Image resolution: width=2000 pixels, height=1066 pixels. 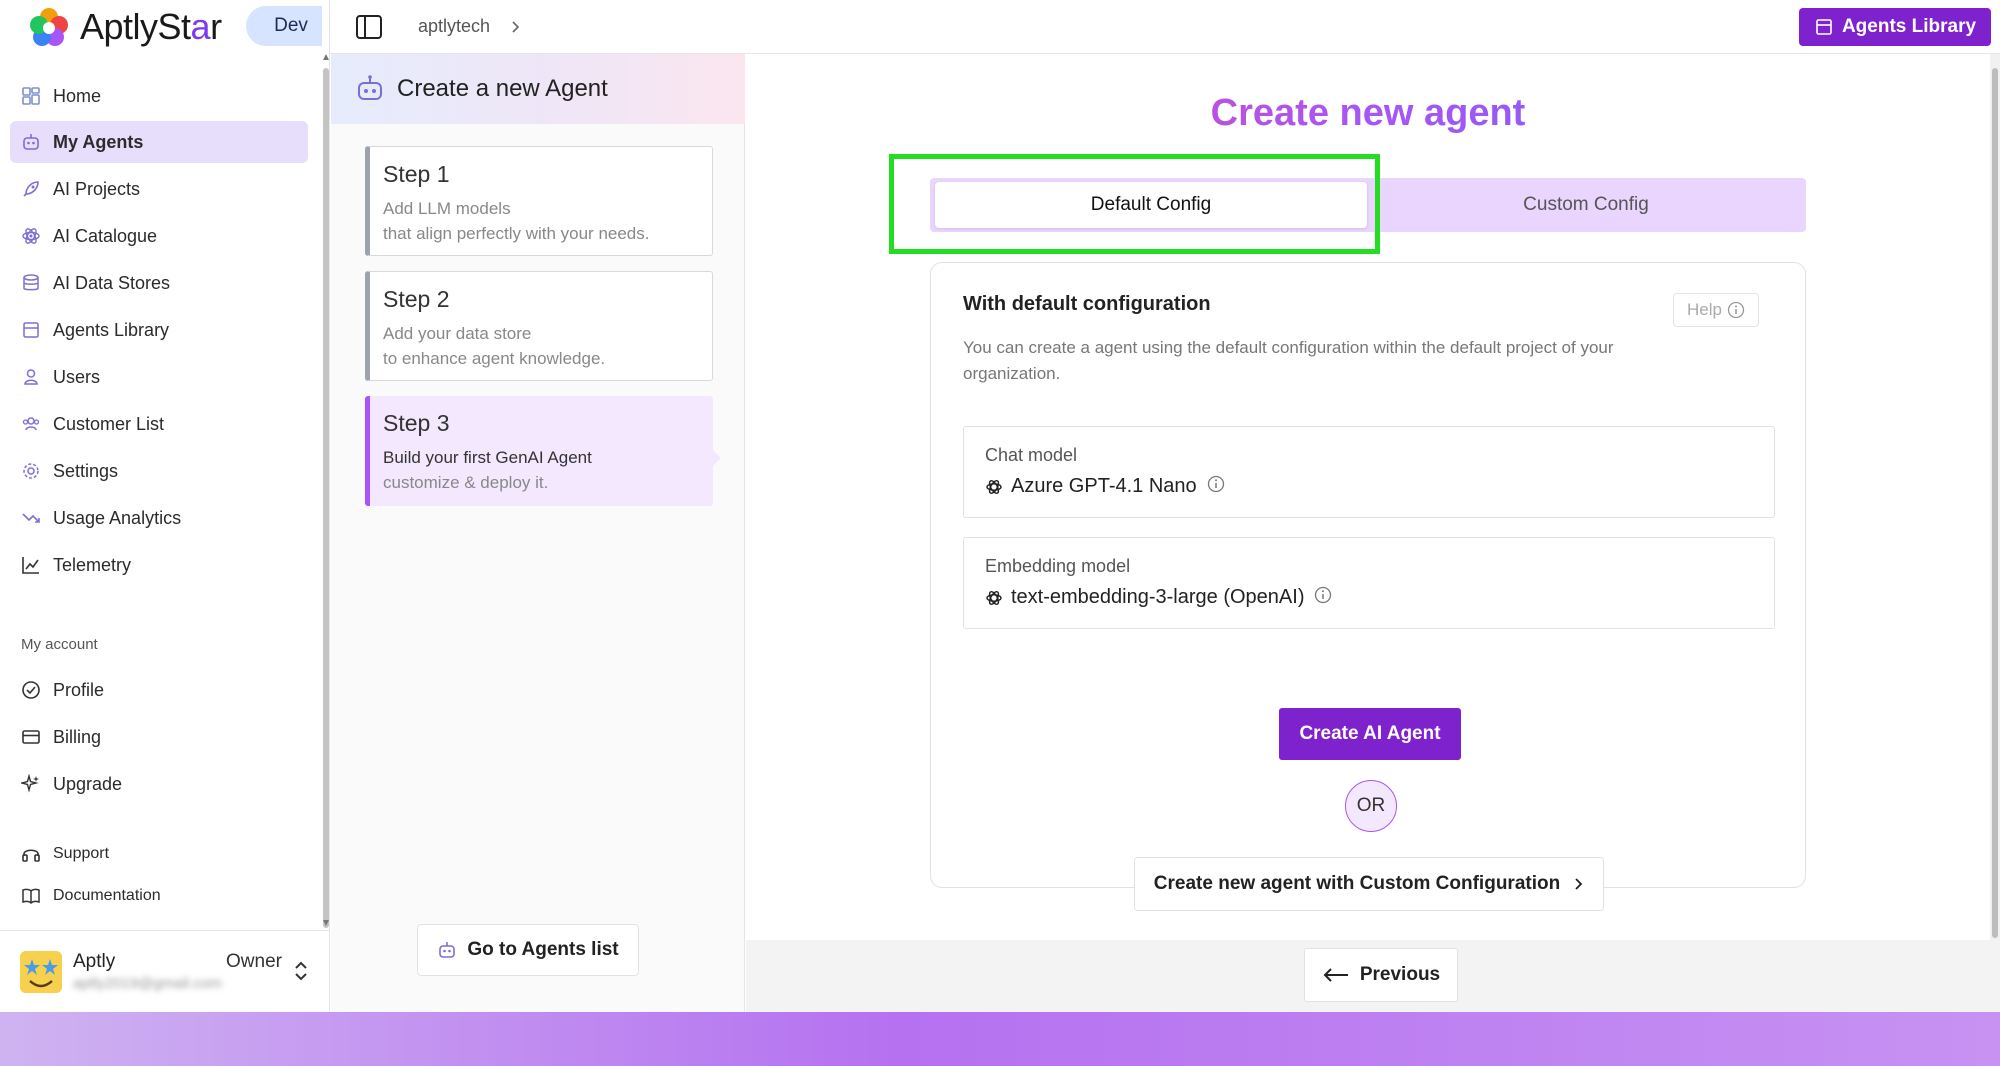 What do you see at coordinates (1704, 309) in the screenshot?
I see `help-label: Help` at bounding box center [1704, 309].